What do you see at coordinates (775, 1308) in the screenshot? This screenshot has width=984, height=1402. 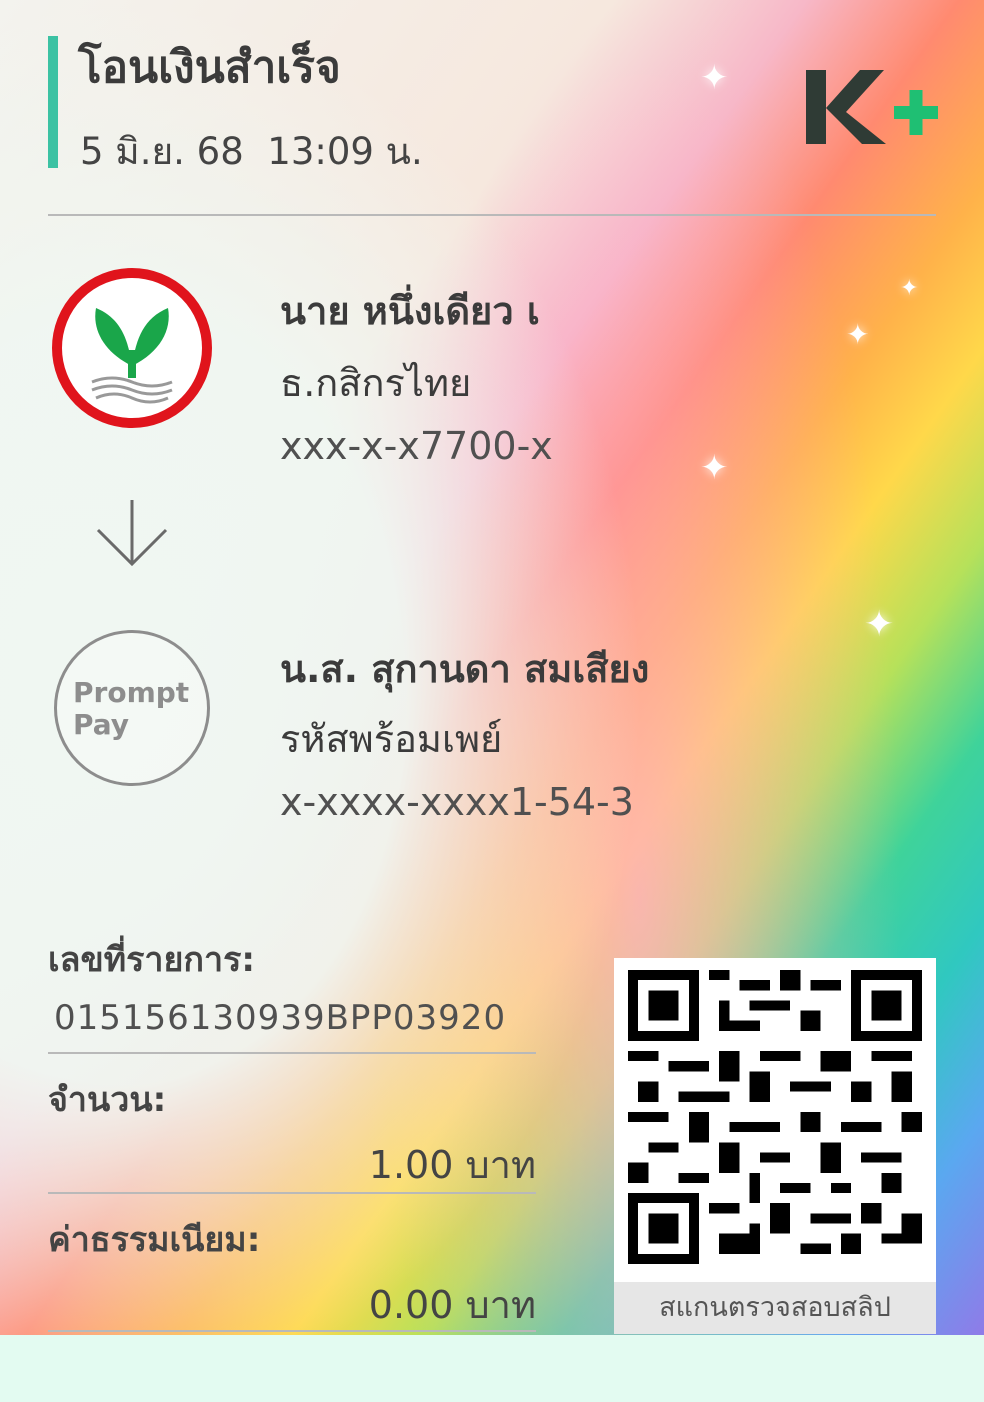 I see `qr-caption: สแกนตรวจสอบสลิป` at bounding box center [775, 1308].